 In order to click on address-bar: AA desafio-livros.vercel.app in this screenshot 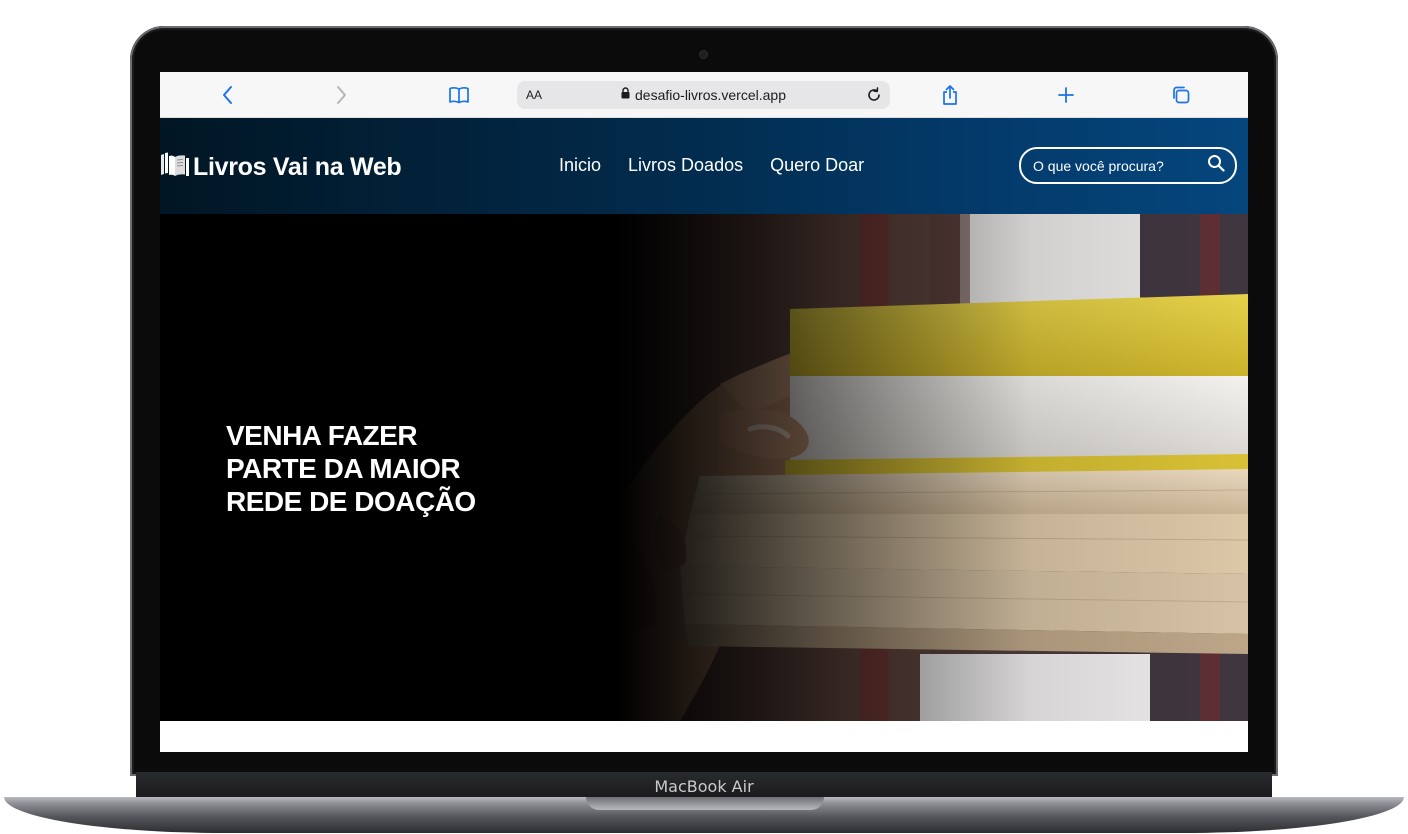, I will do `click(703, 95)`.